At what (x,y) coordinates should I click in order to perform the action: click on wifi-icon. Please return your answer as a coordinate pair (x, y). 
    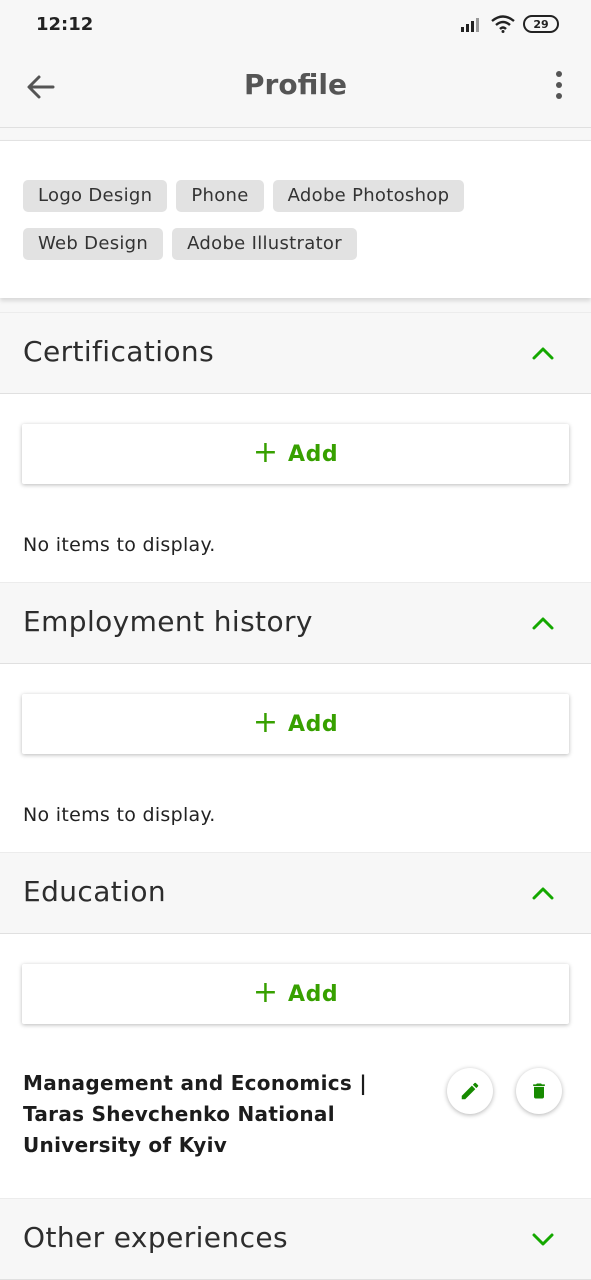
    Looking at the image, I should click on (503, 24).